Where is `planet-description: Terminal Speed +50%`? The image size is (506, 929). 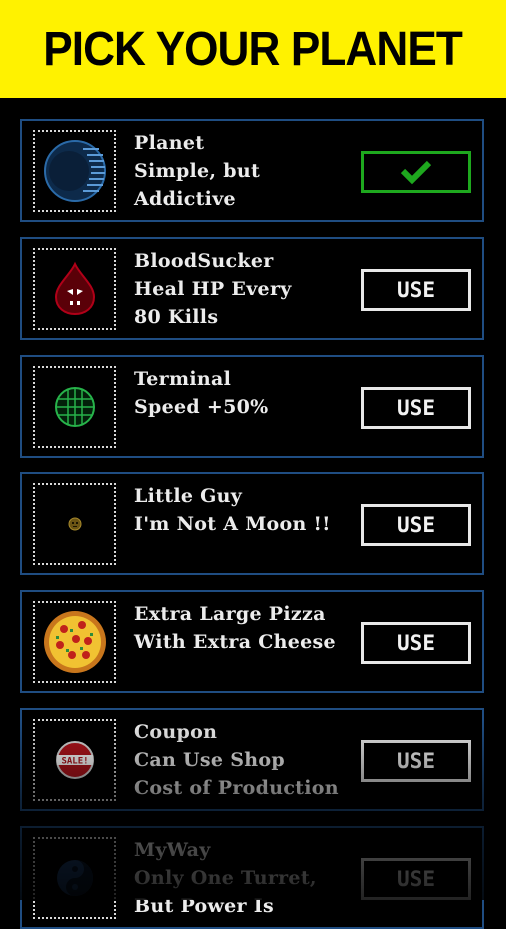 planet-description: Terminal Speed +50% is located at coordinates (254, 393).